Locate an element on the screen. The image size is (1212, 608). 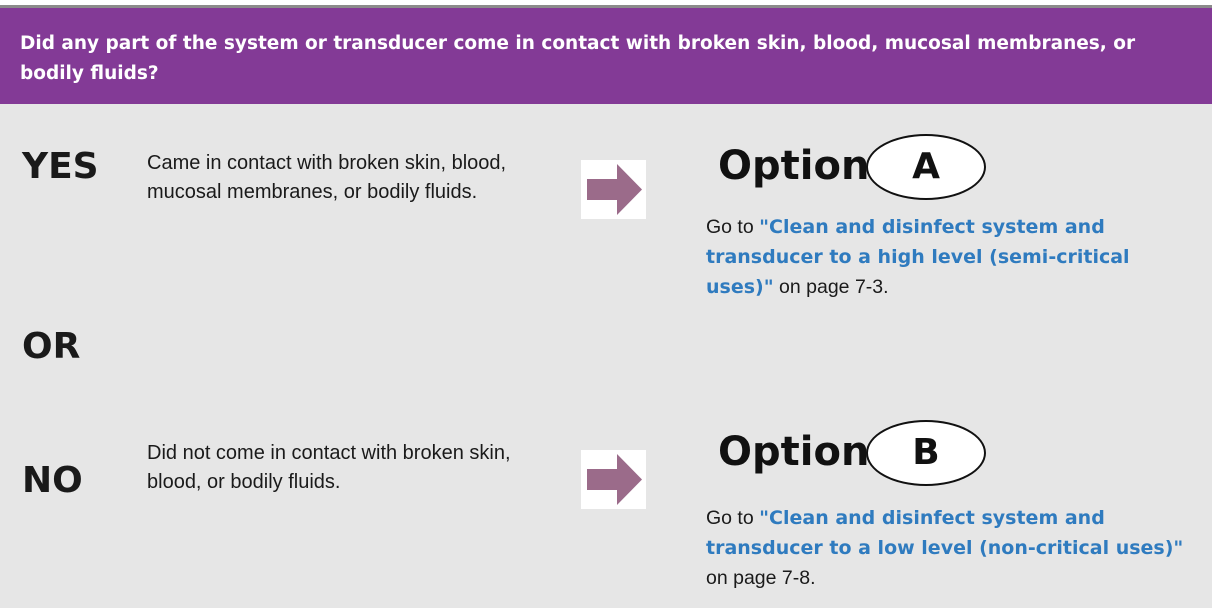
option-b-word: Option is located at coordinates (794, 452).